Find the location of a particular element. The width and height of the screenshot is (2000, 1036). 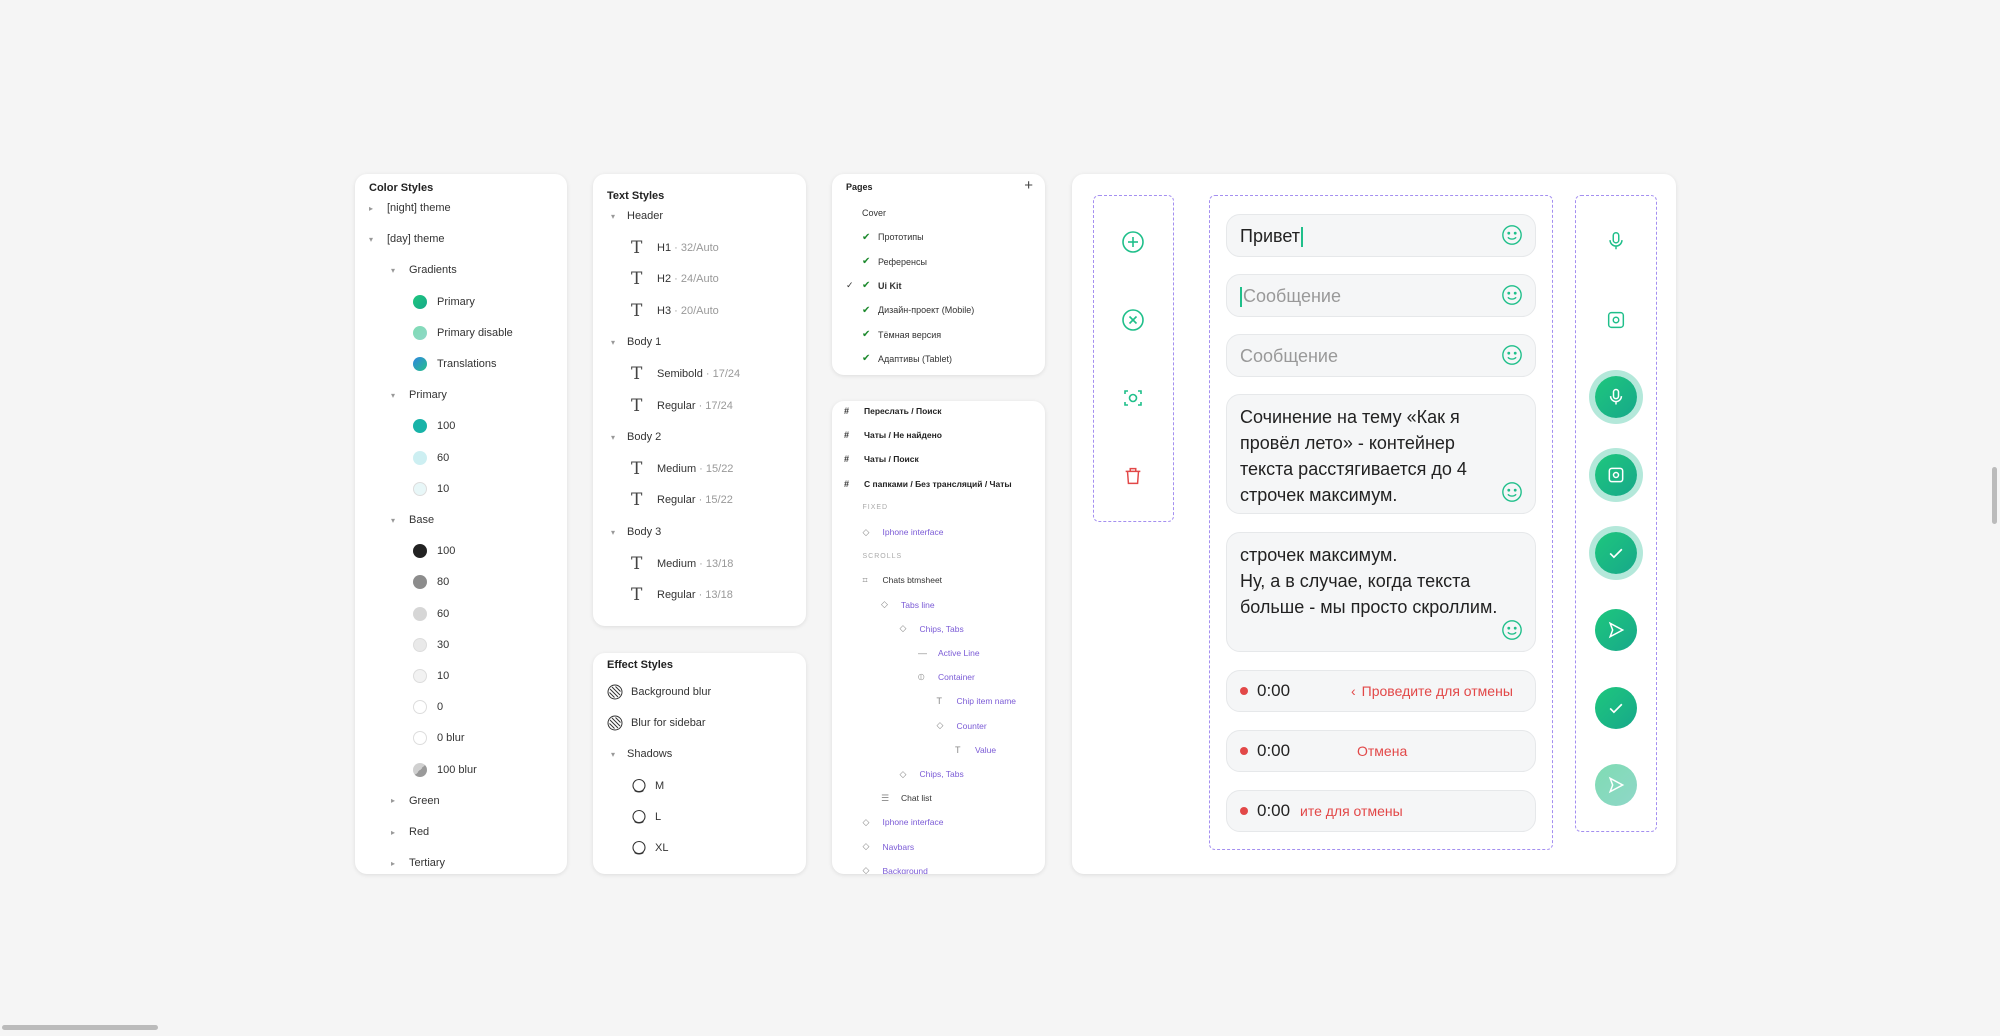

horizontal-scrollbar is located at coordinates (80, 1027).